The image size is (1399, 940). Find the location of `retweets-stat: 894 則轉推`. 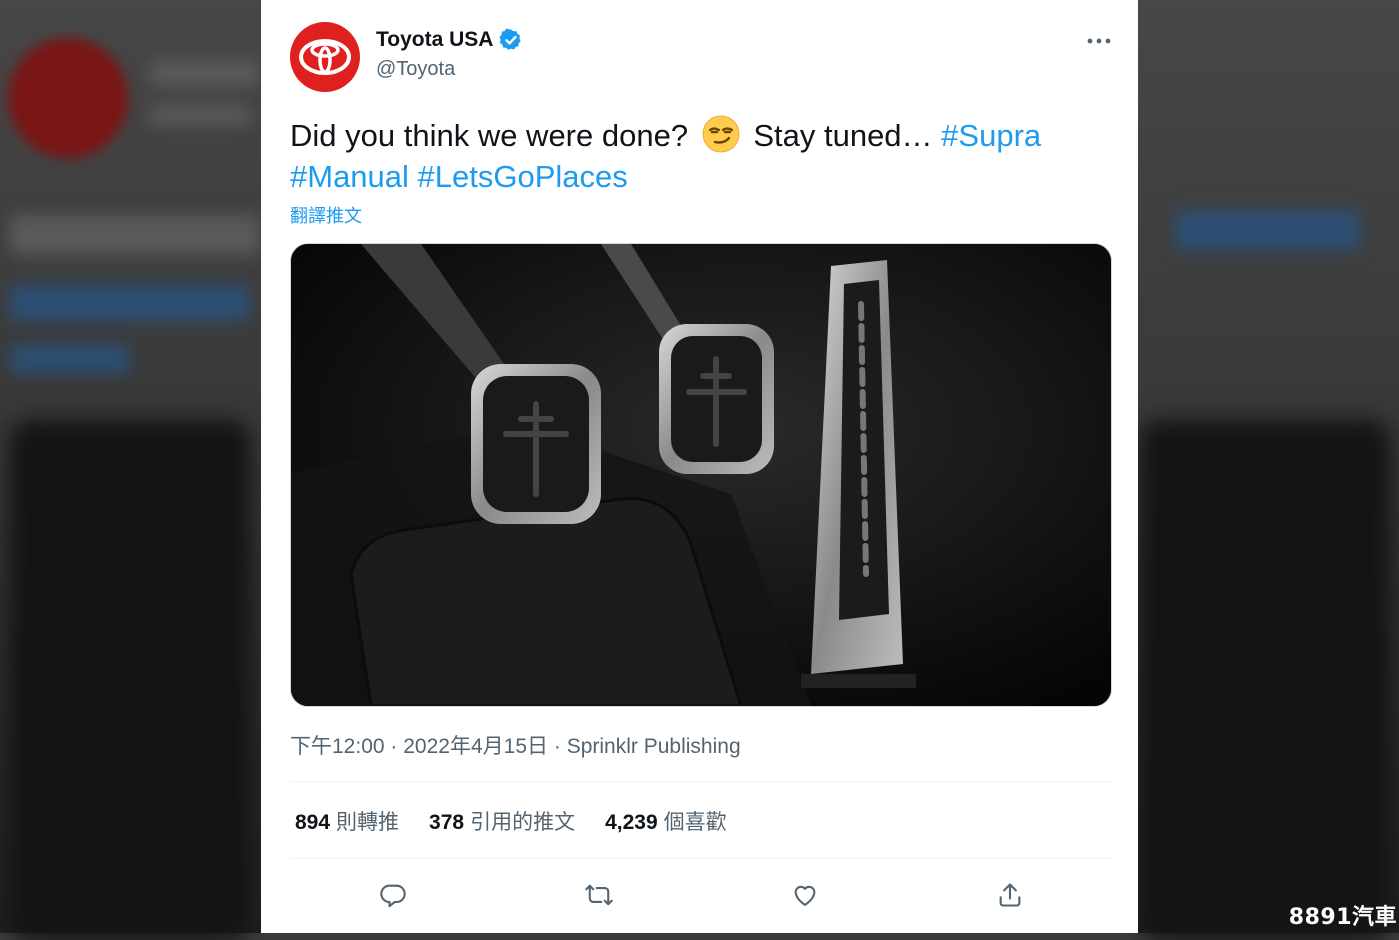

retweets-stat: 894 則轉推 is located at coordinates (347, 821).